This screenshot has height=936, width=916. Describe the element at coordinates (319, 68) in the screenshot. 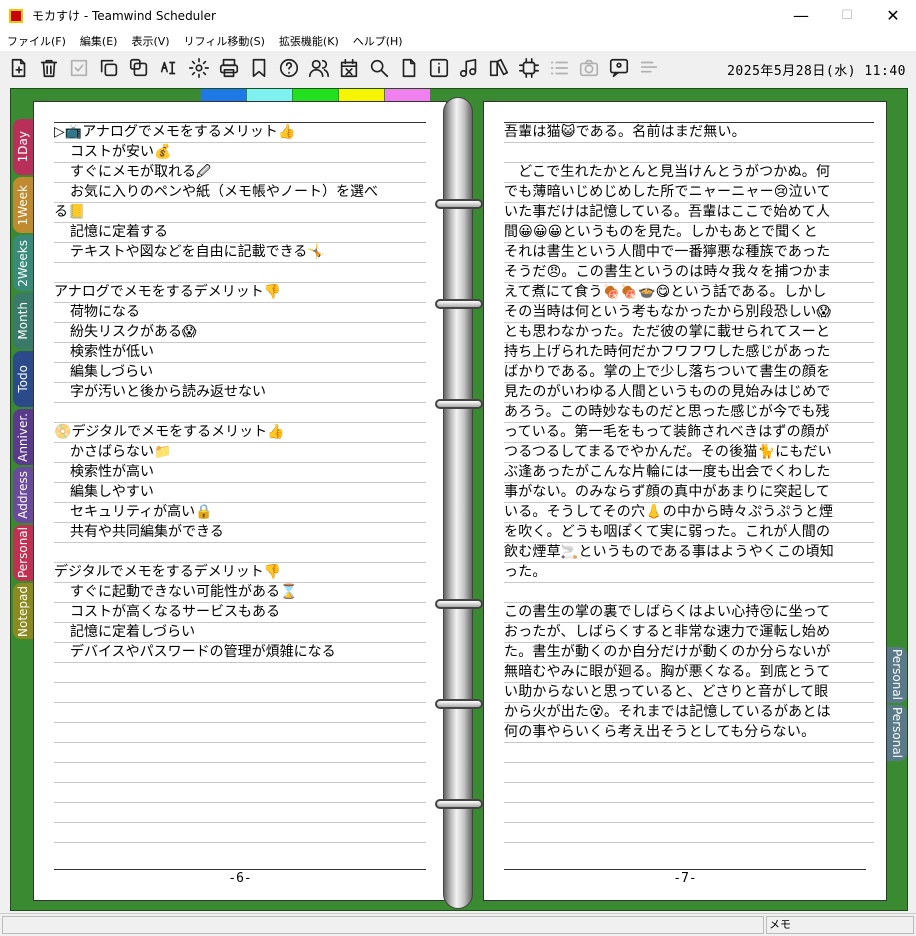

I see `users-button` at that location.